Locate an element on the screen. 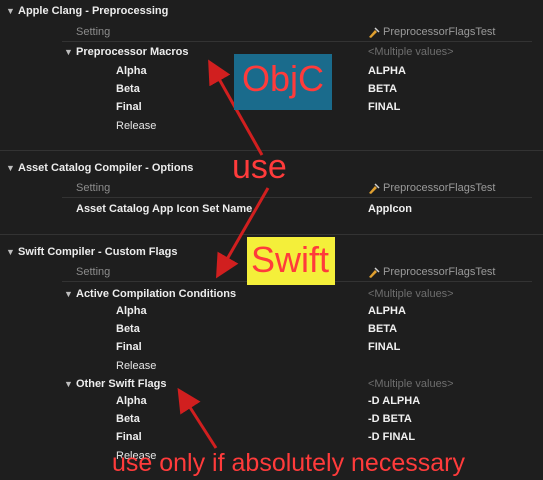 The image size is (543, 480). annotation-objc: ObjC is located at coordinates (283, 78).